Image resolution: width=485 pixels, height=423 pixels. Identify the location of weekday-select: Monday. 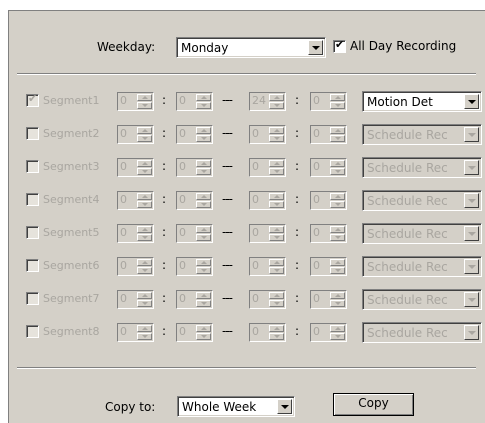
(251, 47).